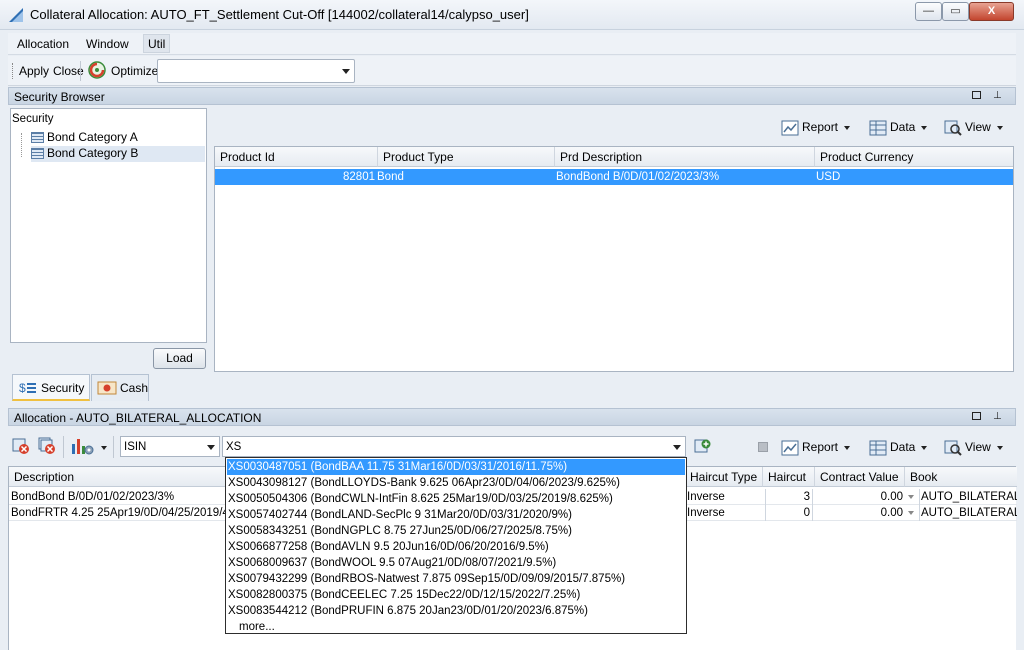 This screenshot has height=650, width=1024. I want to click on minimize-button: —, so click(928, 11).